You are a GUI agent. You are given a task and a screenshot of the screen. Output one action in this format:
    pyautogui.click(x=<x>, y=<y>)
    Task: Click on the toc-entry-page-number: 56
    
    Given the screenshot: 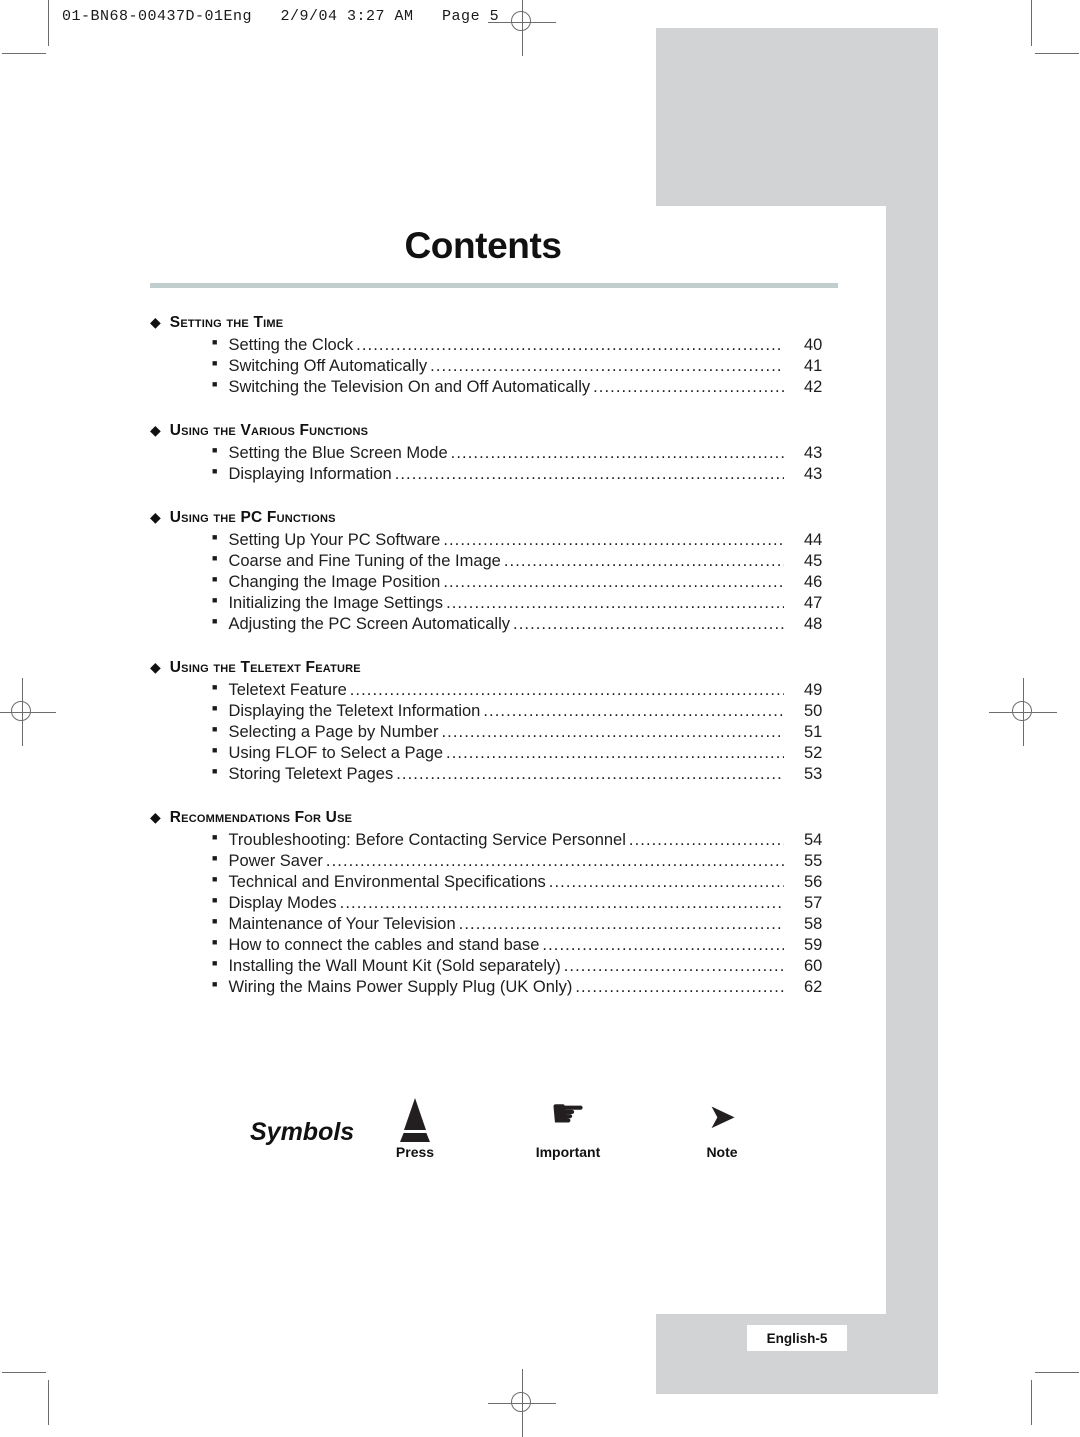 What is the action you would take?
    pyautogui.click(x=813, y=882)
    